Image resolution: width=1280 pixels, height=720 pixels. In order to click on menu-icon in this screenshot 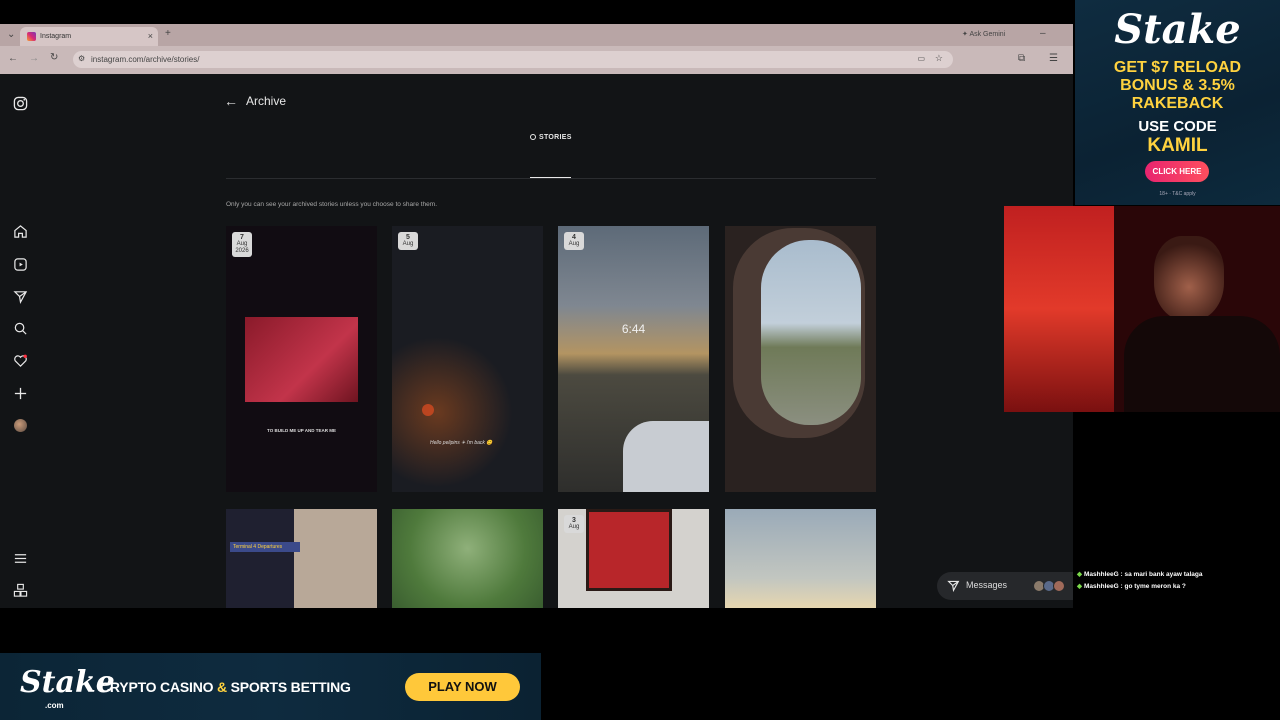, I will do `click(20, 558)`.